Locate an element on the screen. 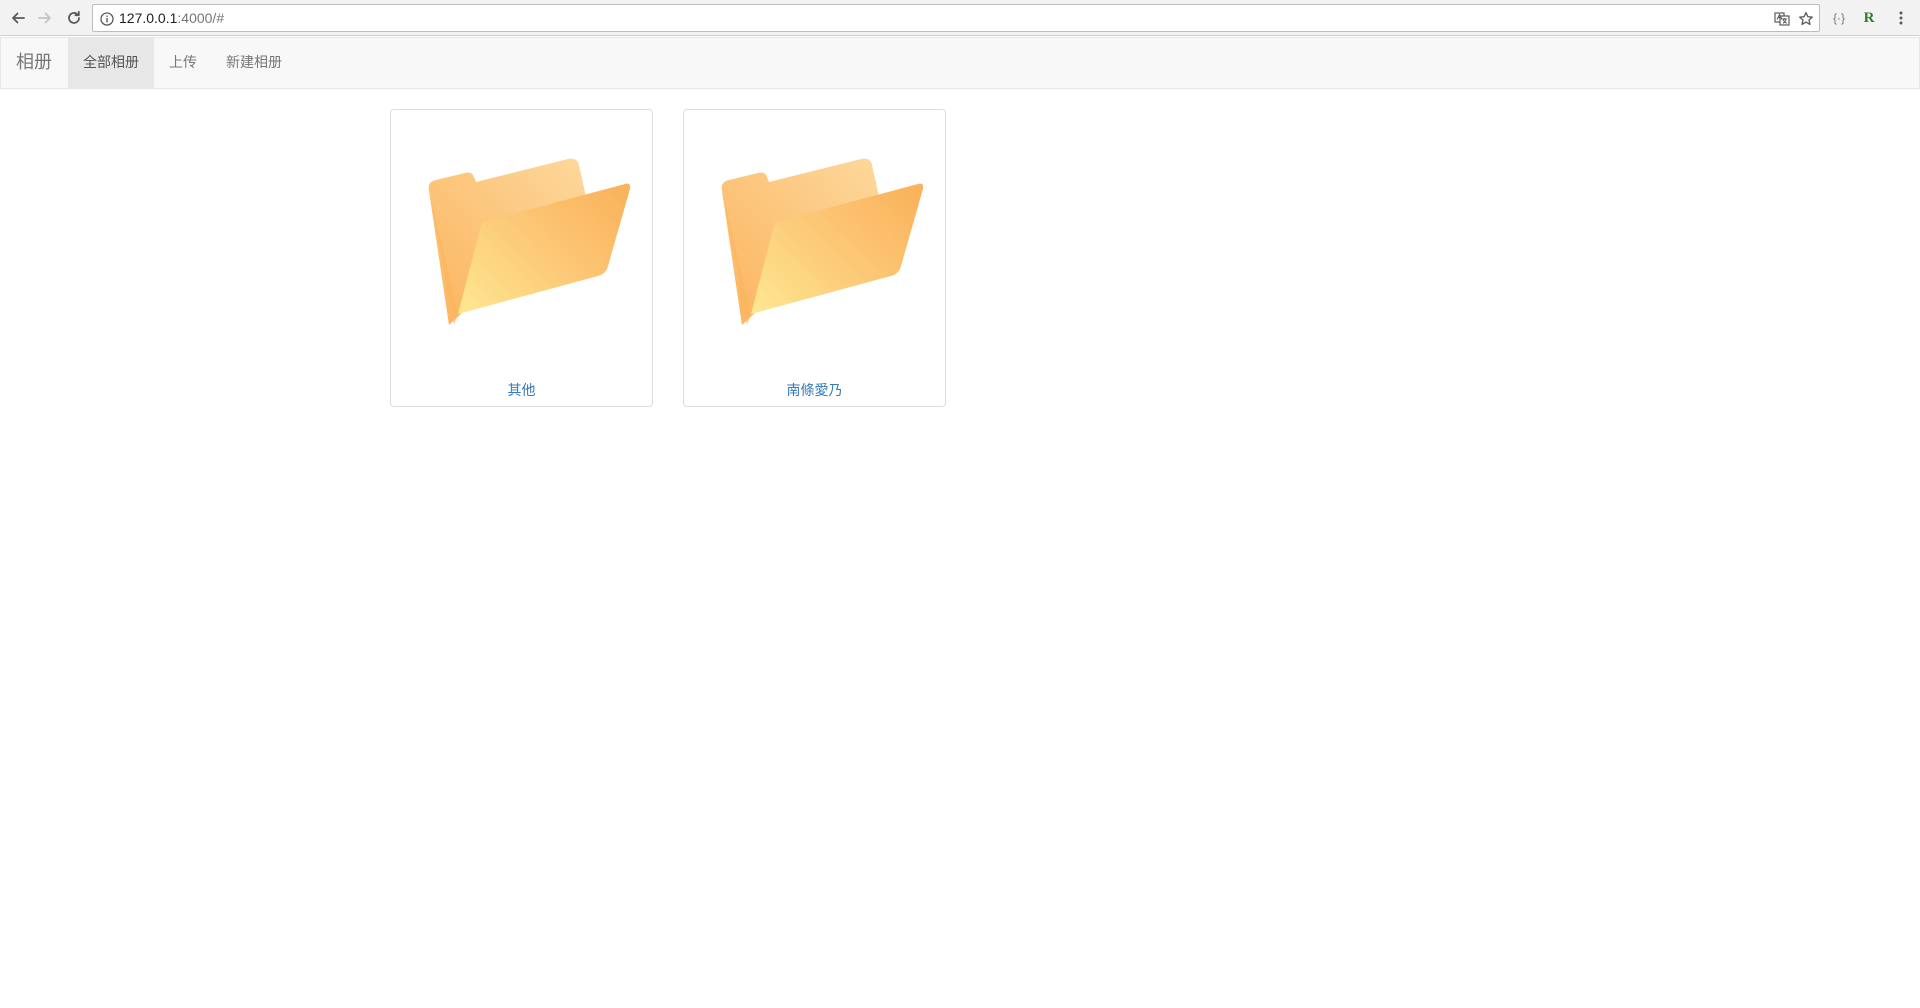 Image resolution: width=1920 pixels, height=1008 pixels. translate-icon is located at coordinates (1782, 19).